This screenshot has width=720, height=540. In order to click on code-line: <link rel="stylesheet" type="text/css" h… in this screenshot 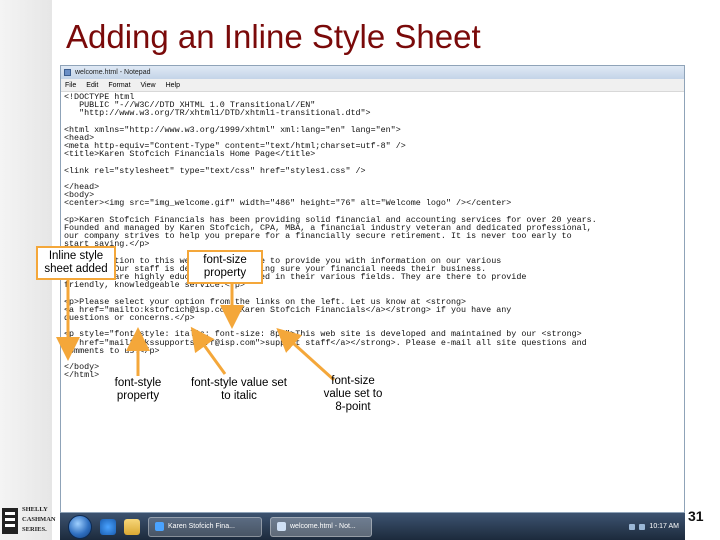, I will do `click(215, 170)`.